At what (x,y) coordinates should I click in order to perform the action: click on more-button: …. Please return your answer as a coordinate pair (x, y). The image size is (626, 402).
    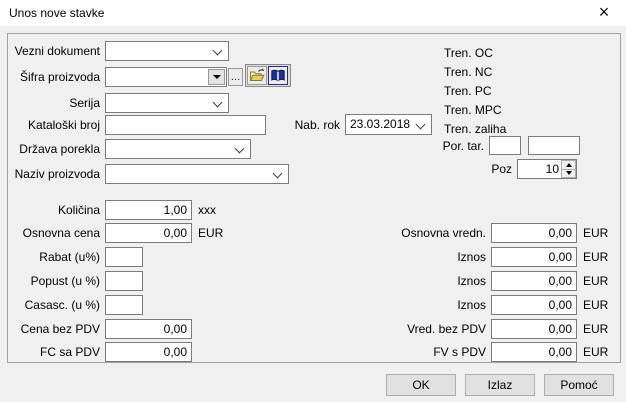
    Looking at the image, I should click on (235, 77).